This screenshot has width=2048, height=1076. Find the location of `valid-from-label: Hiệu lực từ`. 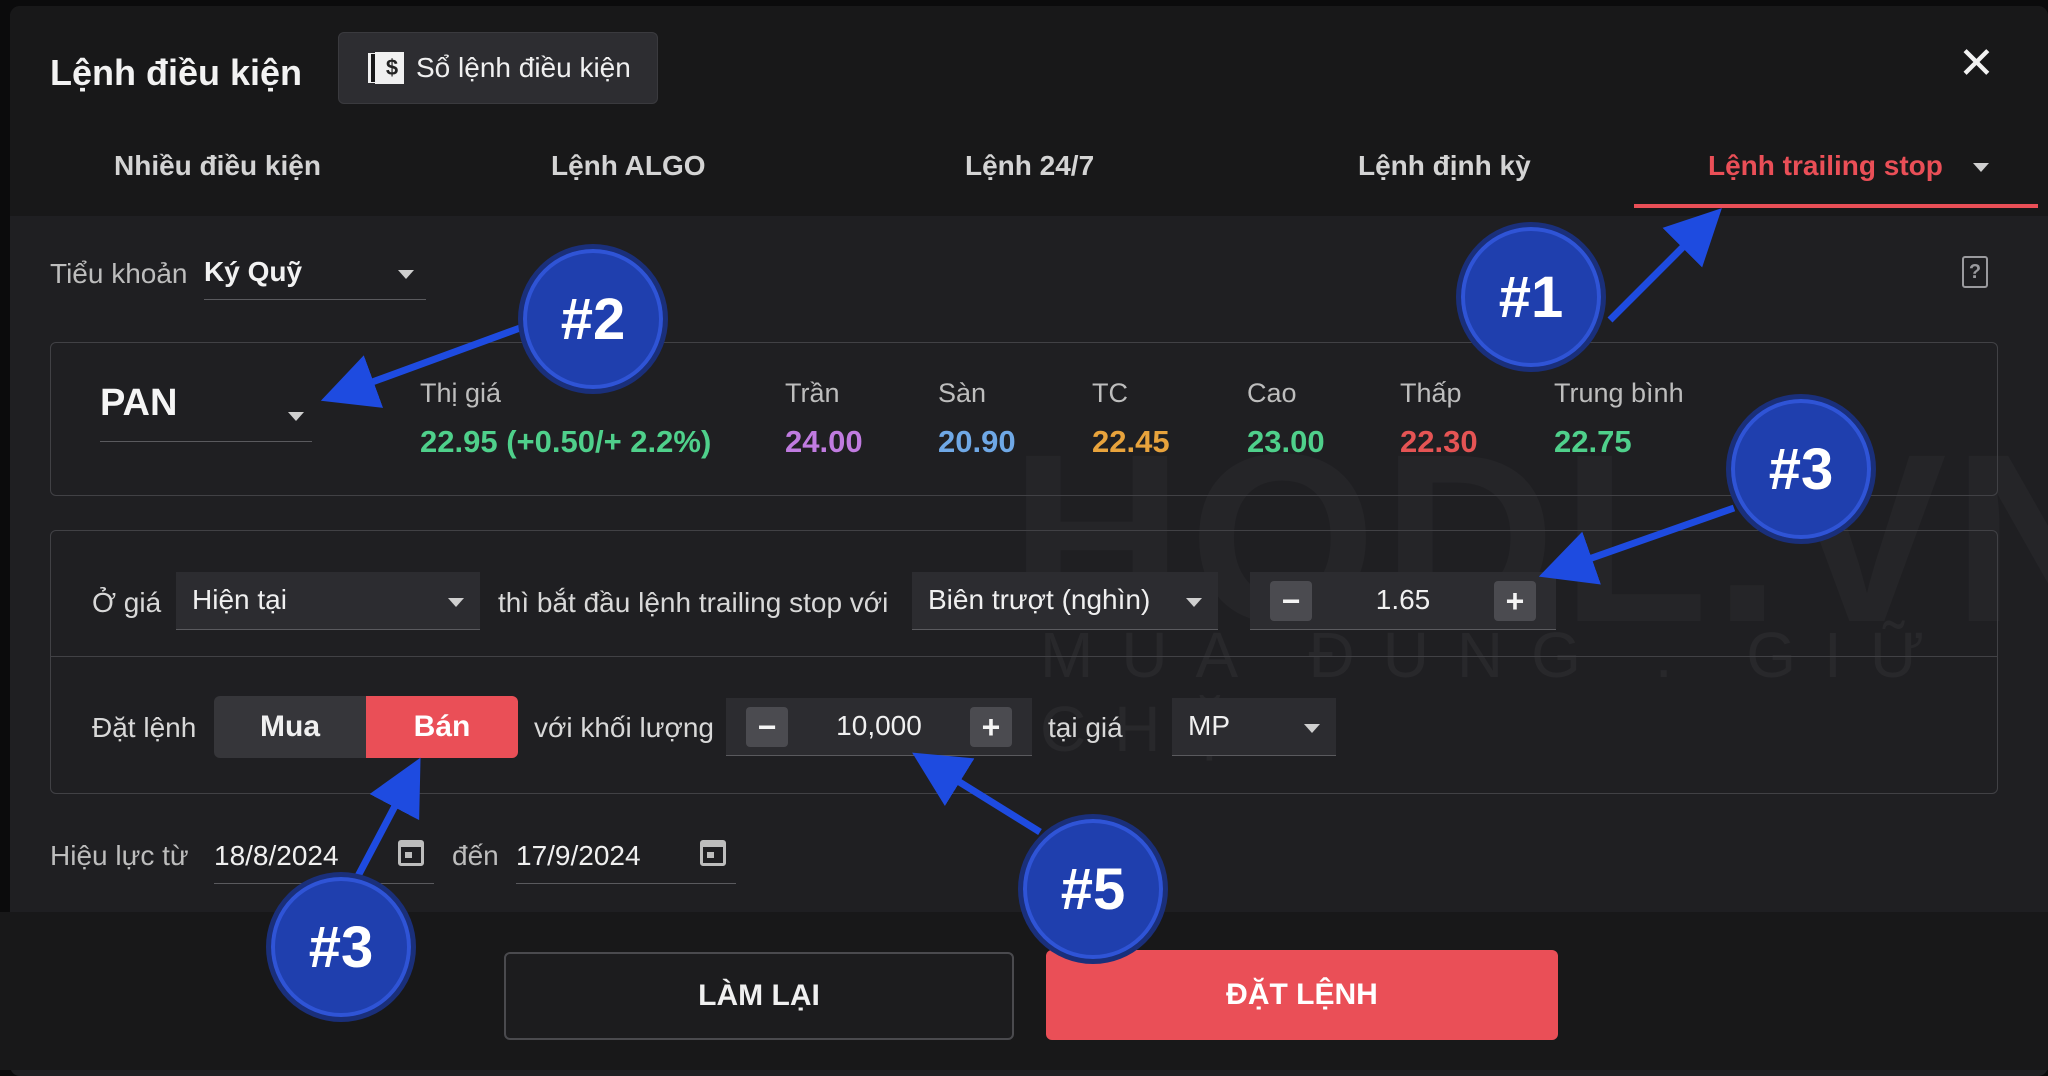

valid-from-label: Hiệu lực từ is located at coordinates (119, 855).